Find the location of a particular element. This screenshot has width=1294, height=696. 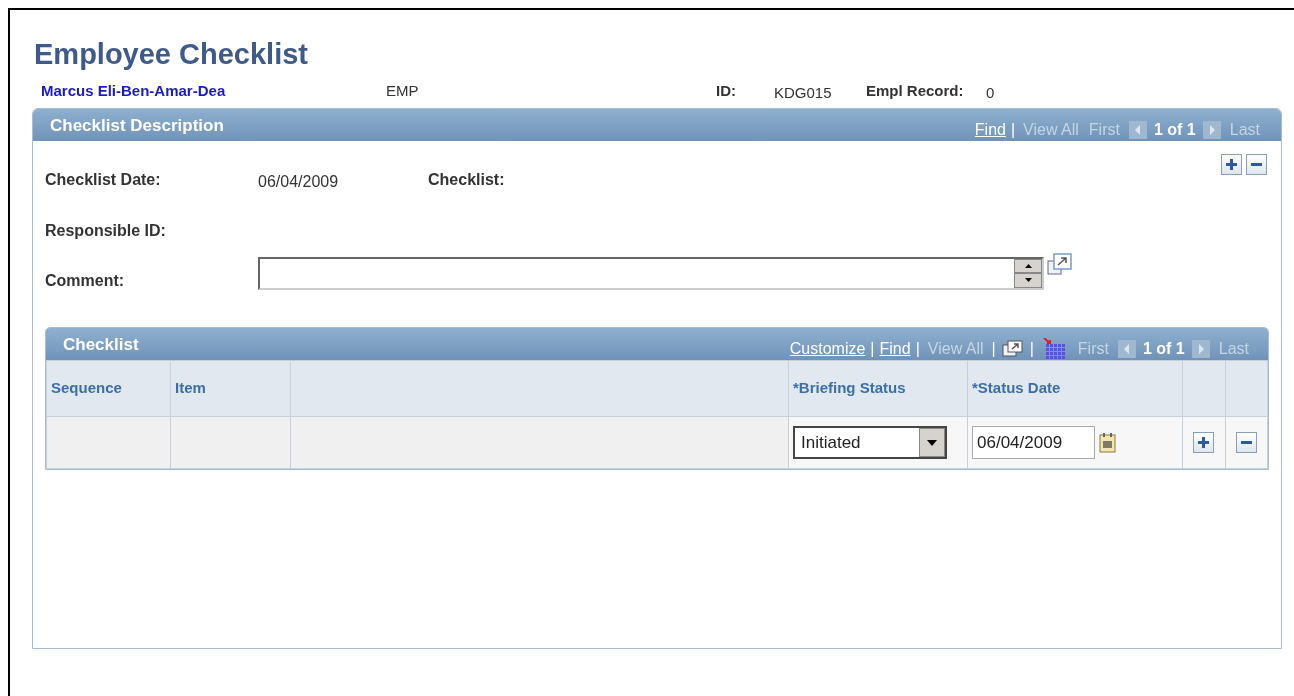

column-header: Sequence is located at coordinates (108, 388).